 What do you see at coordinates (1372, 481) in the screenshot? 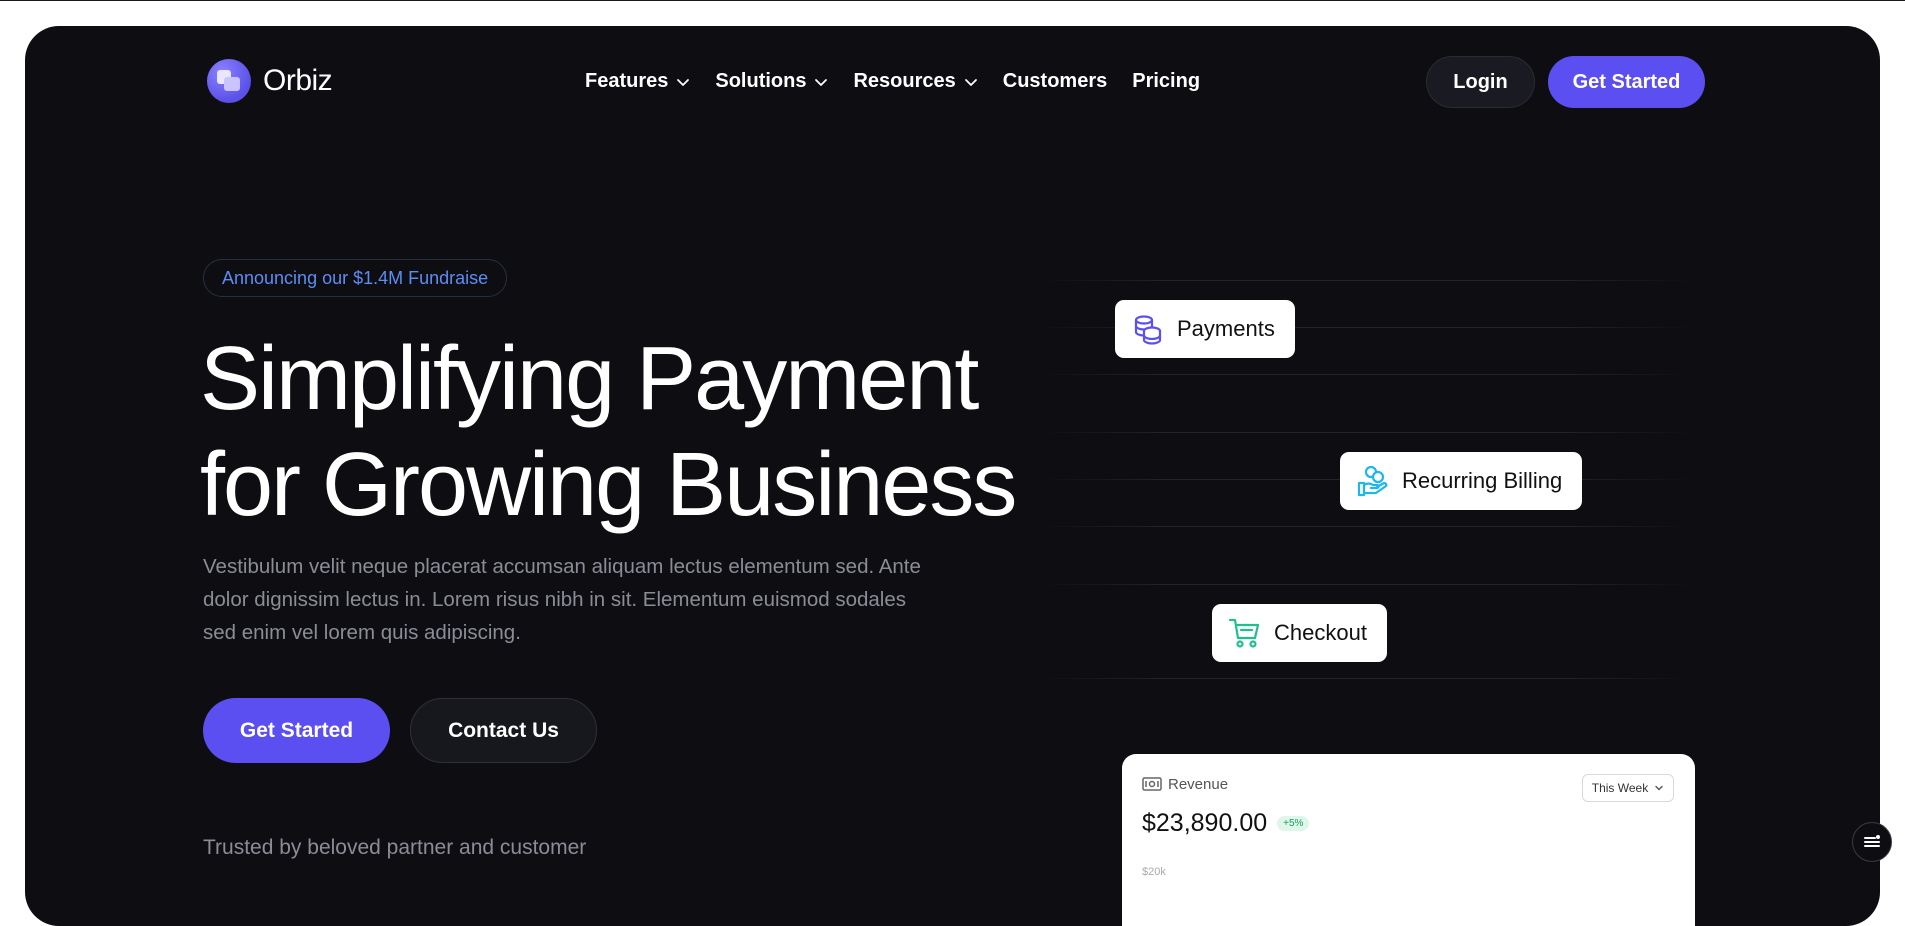
I see `hand-coin-icon` at bounding box center [1372, 481].